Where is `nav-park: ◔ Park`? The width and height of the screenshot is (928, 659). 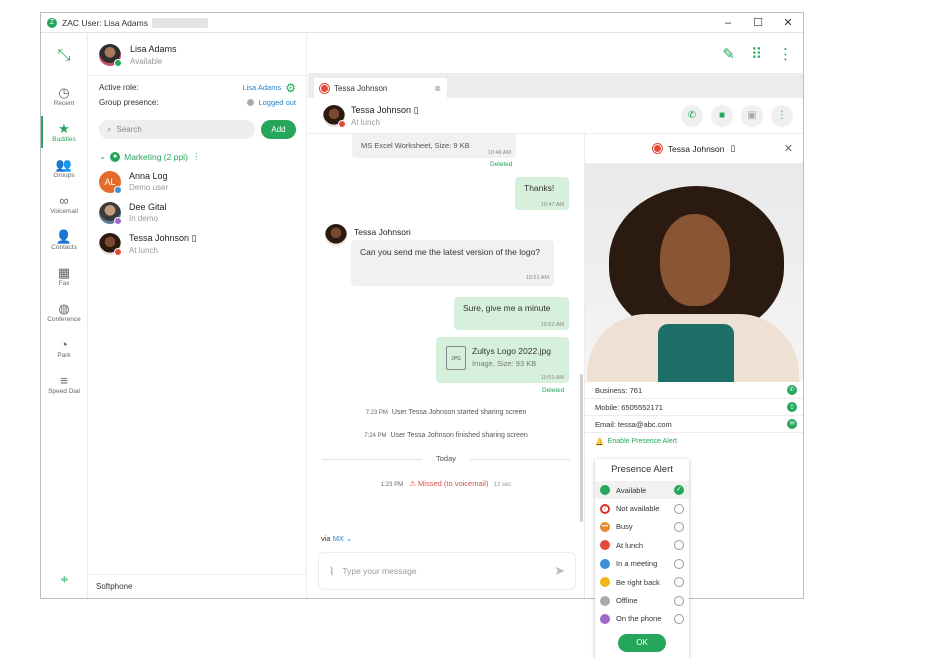 nav-park: ◔ Park is located at coordinates (64, 348).